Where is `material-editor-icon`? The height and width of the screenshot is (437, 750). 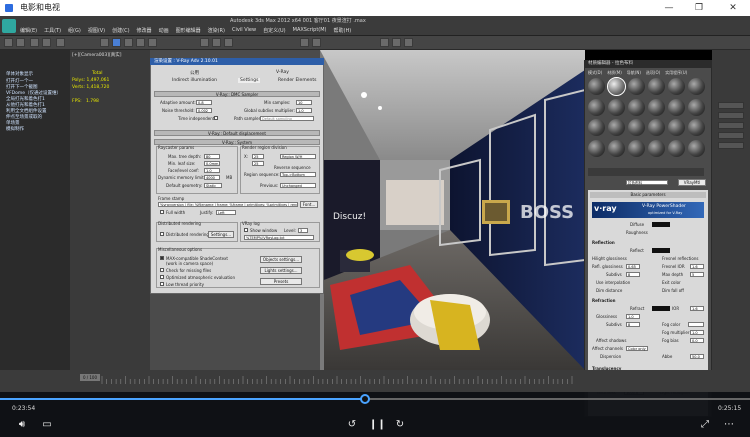 material-editor-icon is located at coordinates (384, 42).